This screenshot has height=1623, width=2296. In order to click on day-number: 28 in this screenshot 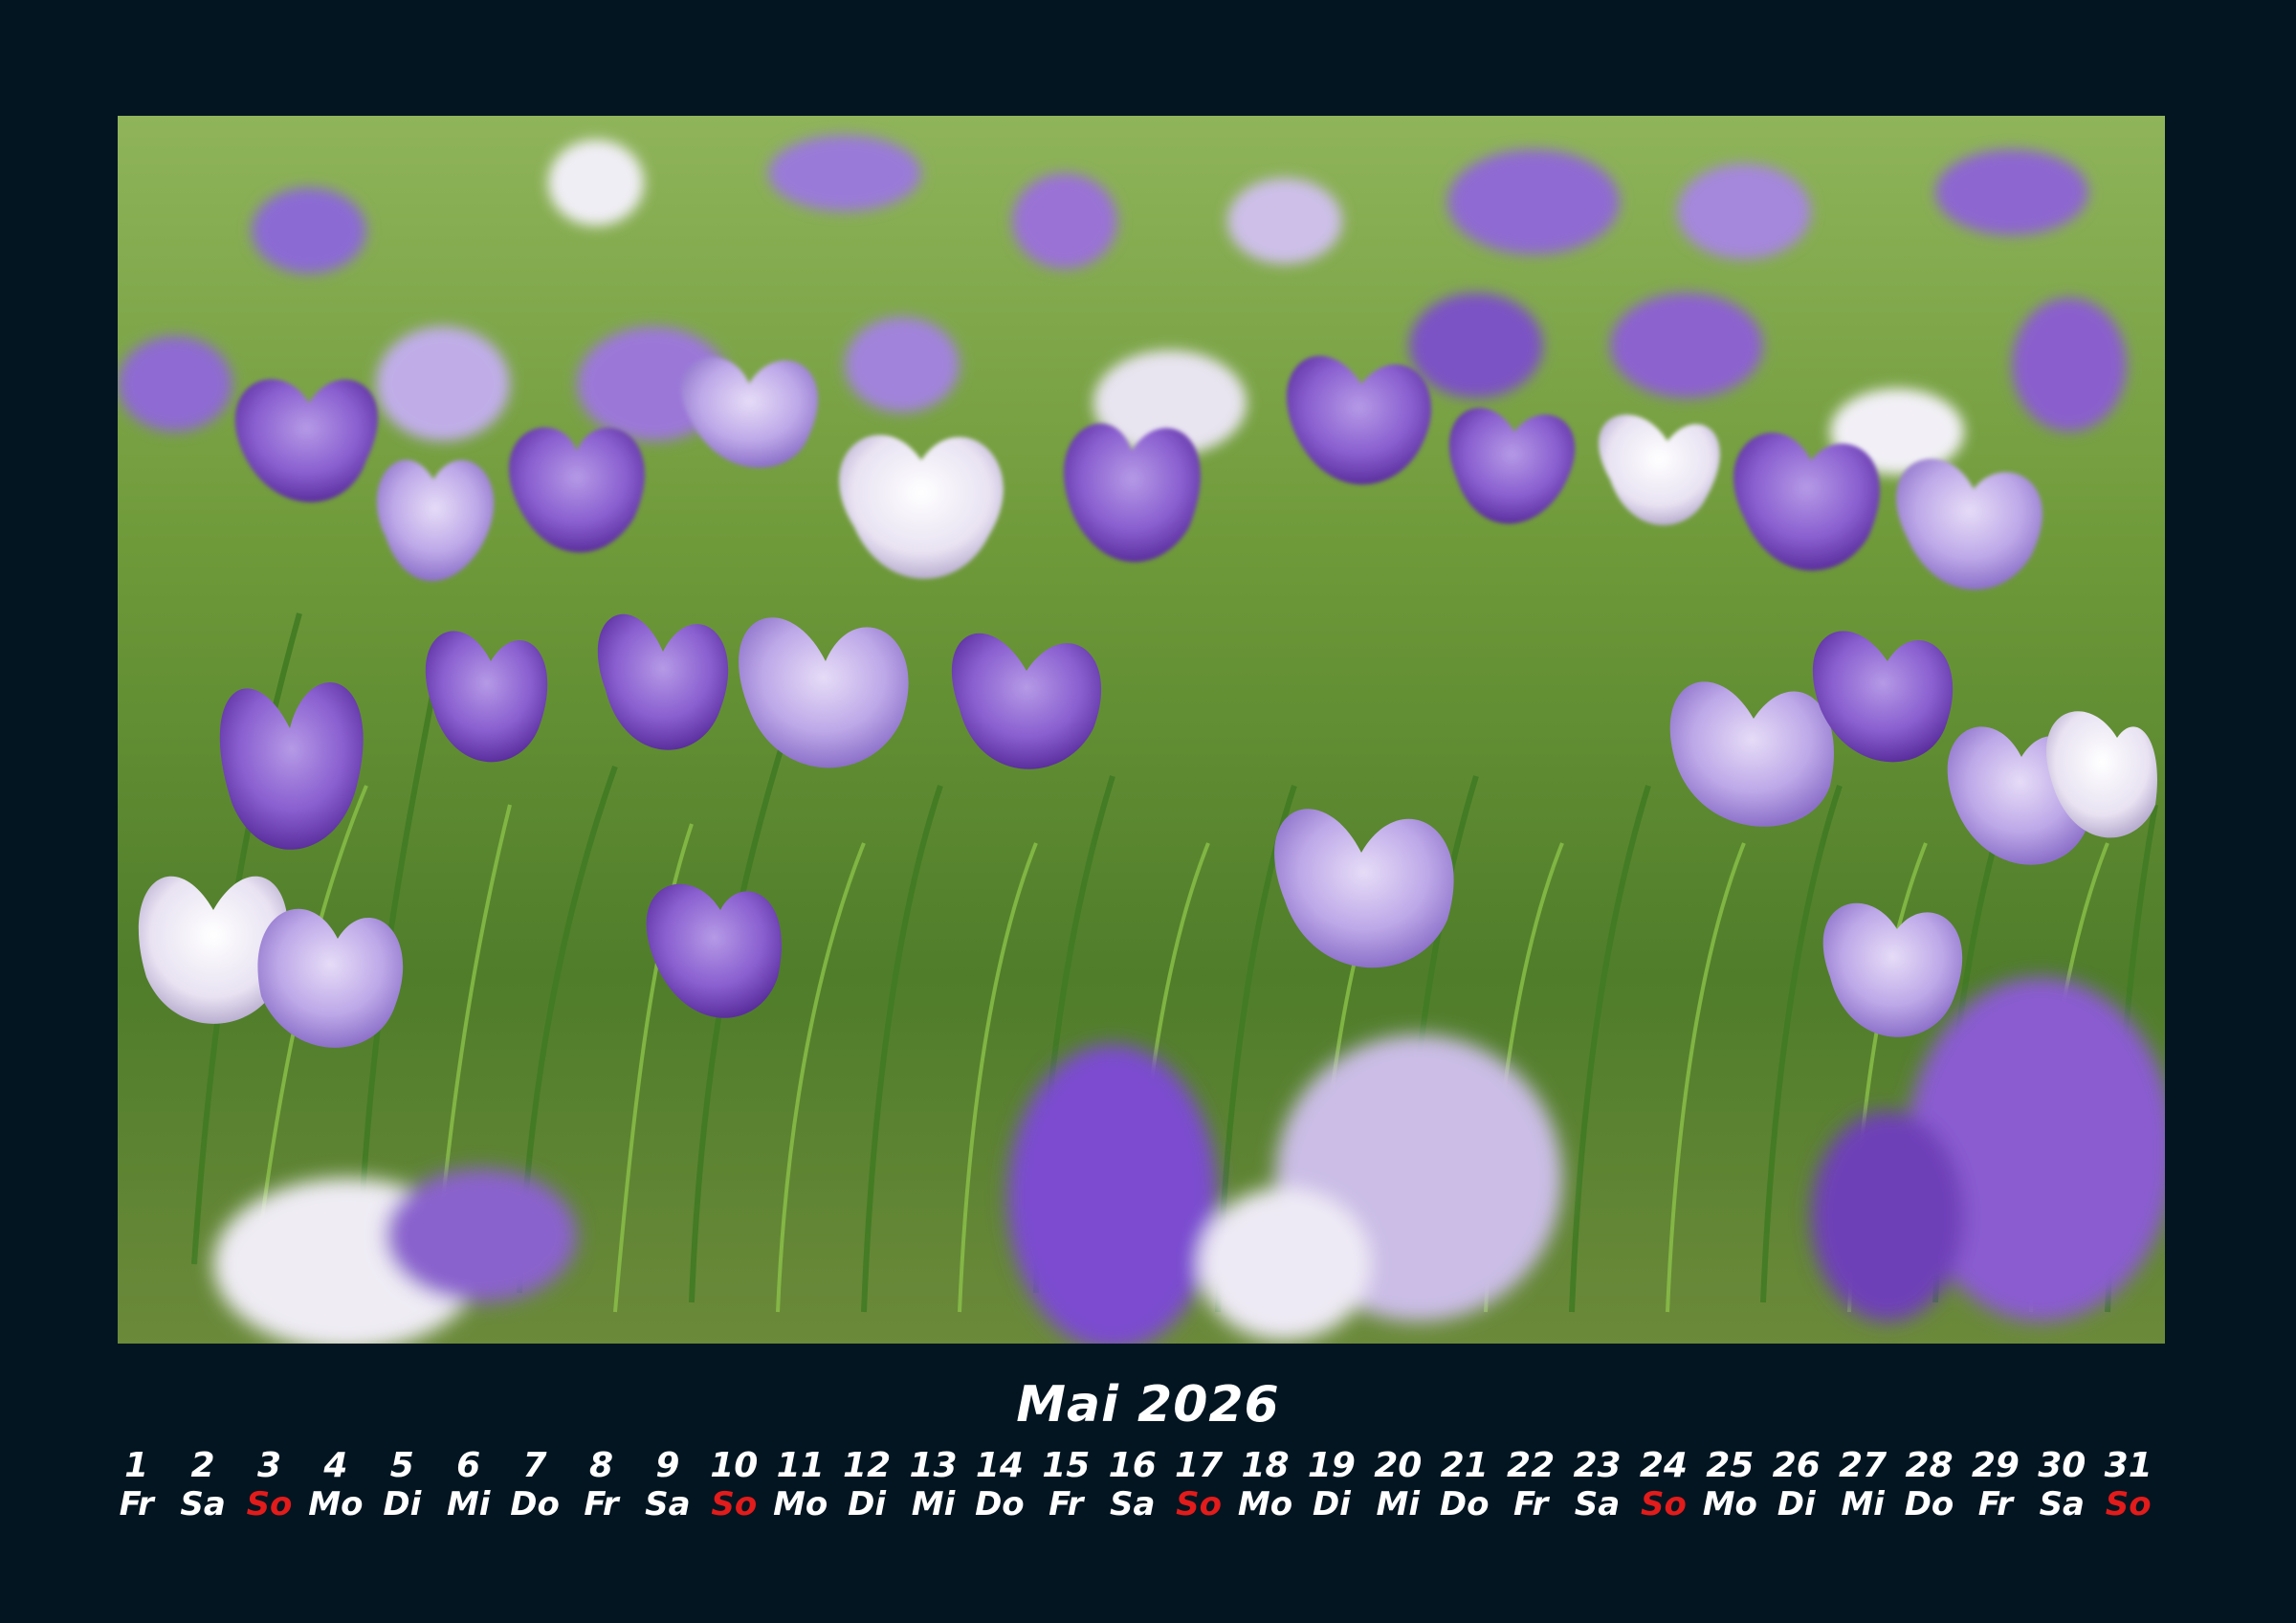, I will do `click(1930, 1465)`.